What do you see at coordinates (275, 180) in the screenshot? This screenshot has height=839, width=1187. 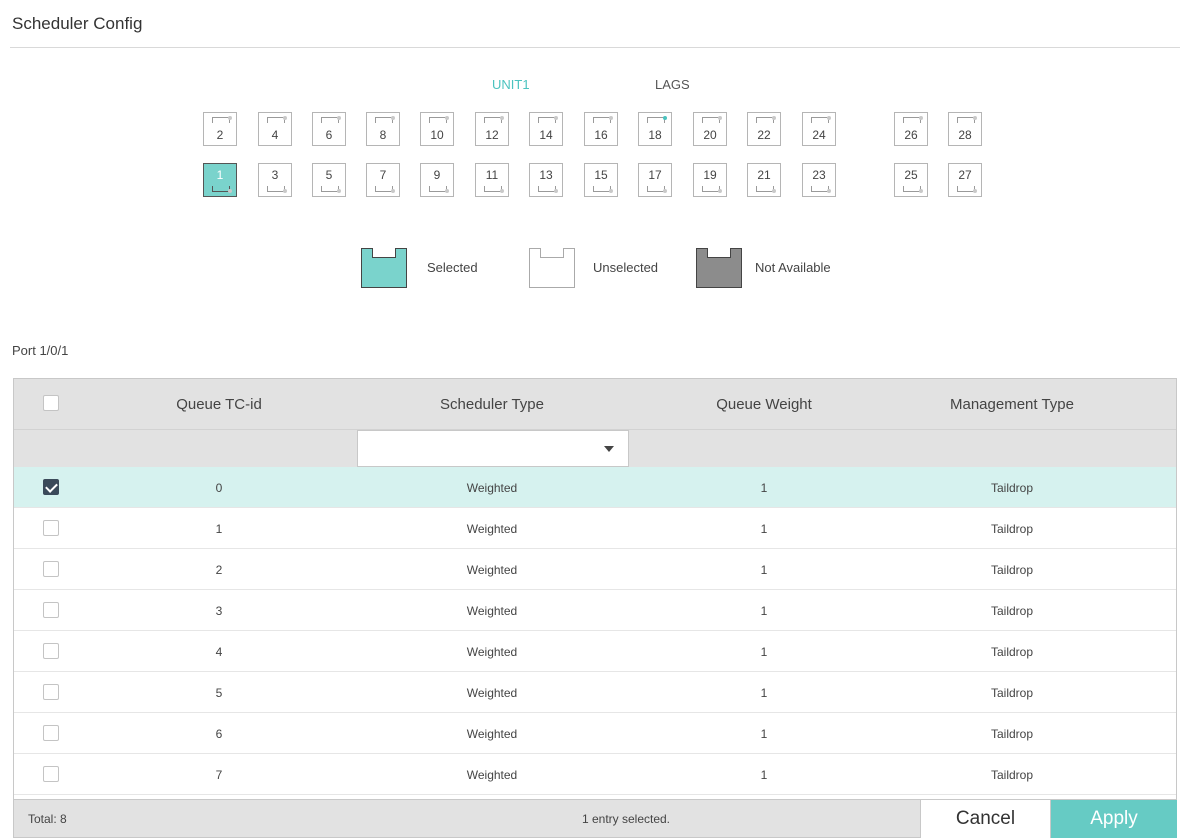 I see `port-3: 3` at bounding box center [275, 180].